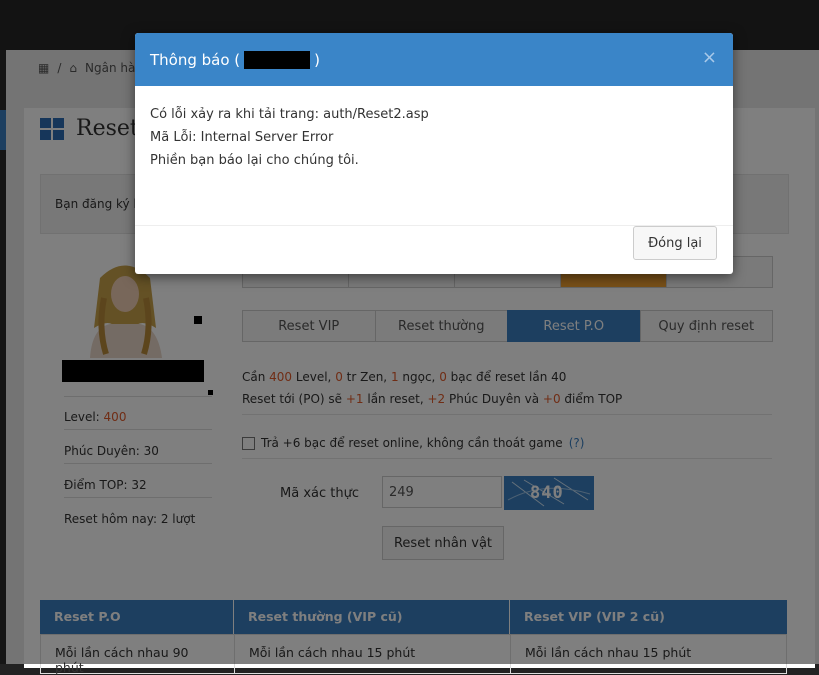 The width and height of the screenshot is (819, 675). I want to click on error-code-line: Mã Lỗi: Internal Server Error, so click(242, 137).